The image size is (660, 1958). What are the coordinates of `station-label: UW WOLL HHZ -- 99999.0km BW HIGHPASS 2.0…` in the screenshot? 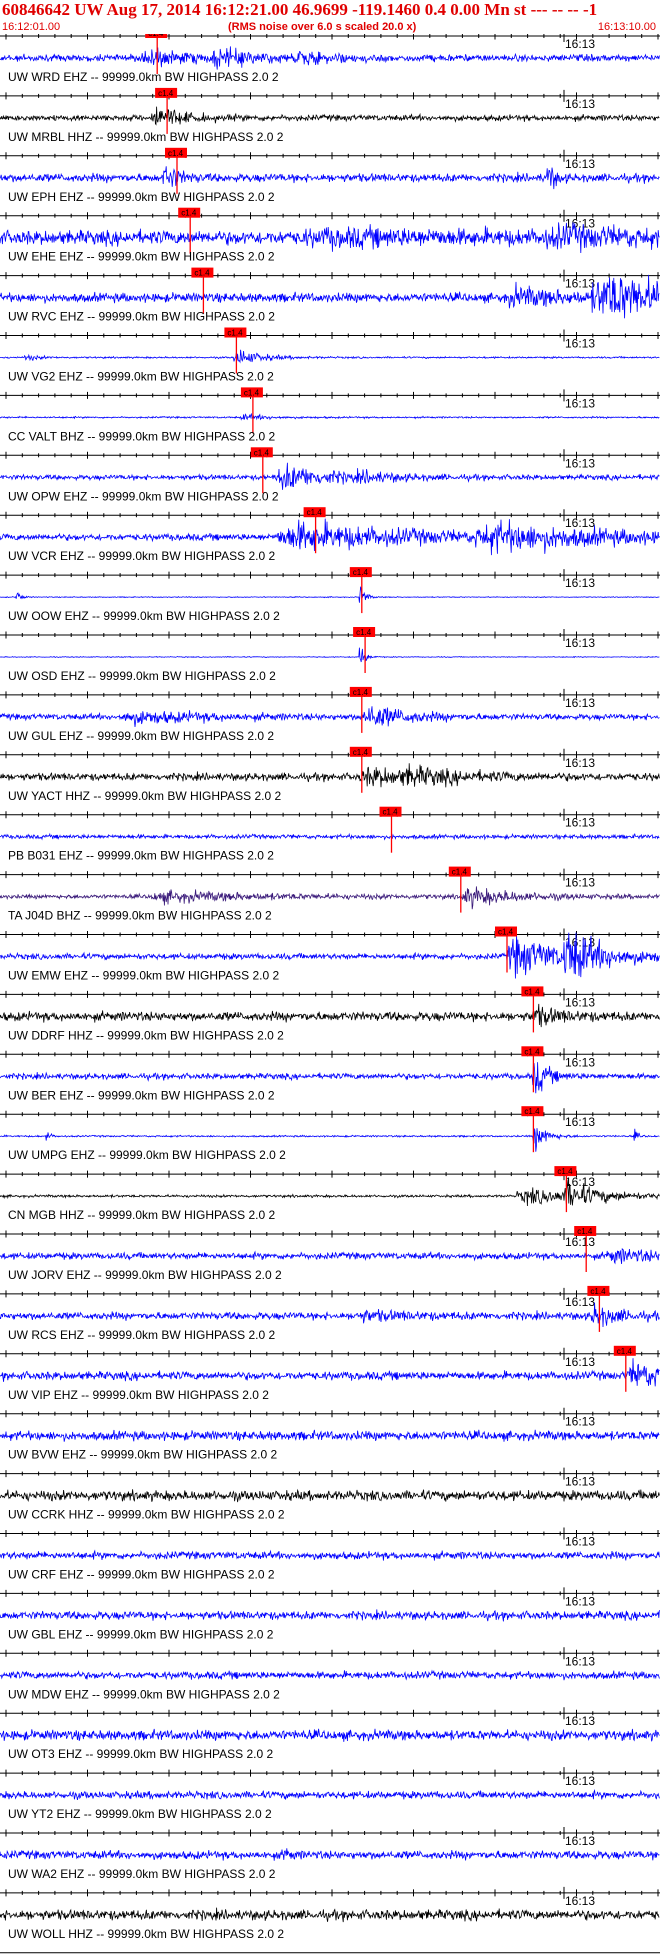 It's located at (146, 1934).